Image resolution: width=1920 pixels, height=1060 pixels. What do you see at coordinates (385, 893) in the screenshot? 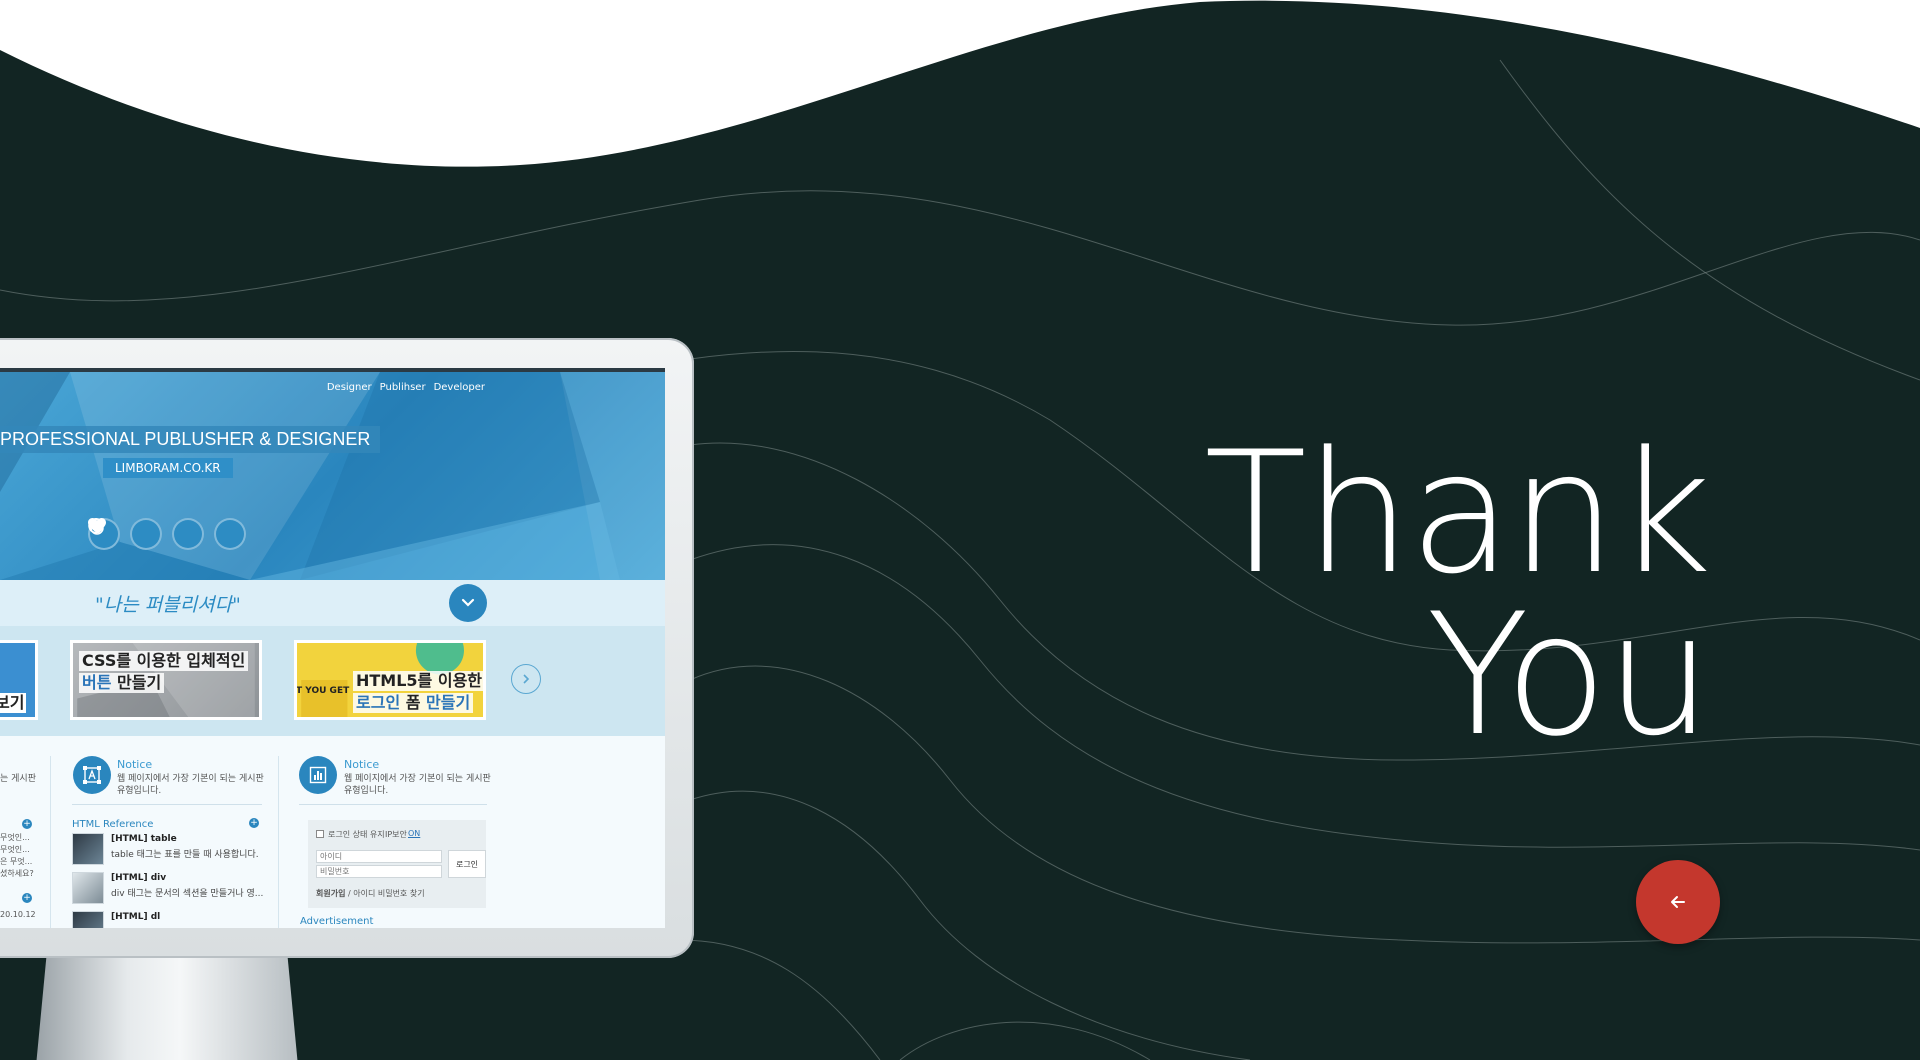
I see `find-account-link: / 아이디 비밀번호 찾기` at bounding box center [385, 893].